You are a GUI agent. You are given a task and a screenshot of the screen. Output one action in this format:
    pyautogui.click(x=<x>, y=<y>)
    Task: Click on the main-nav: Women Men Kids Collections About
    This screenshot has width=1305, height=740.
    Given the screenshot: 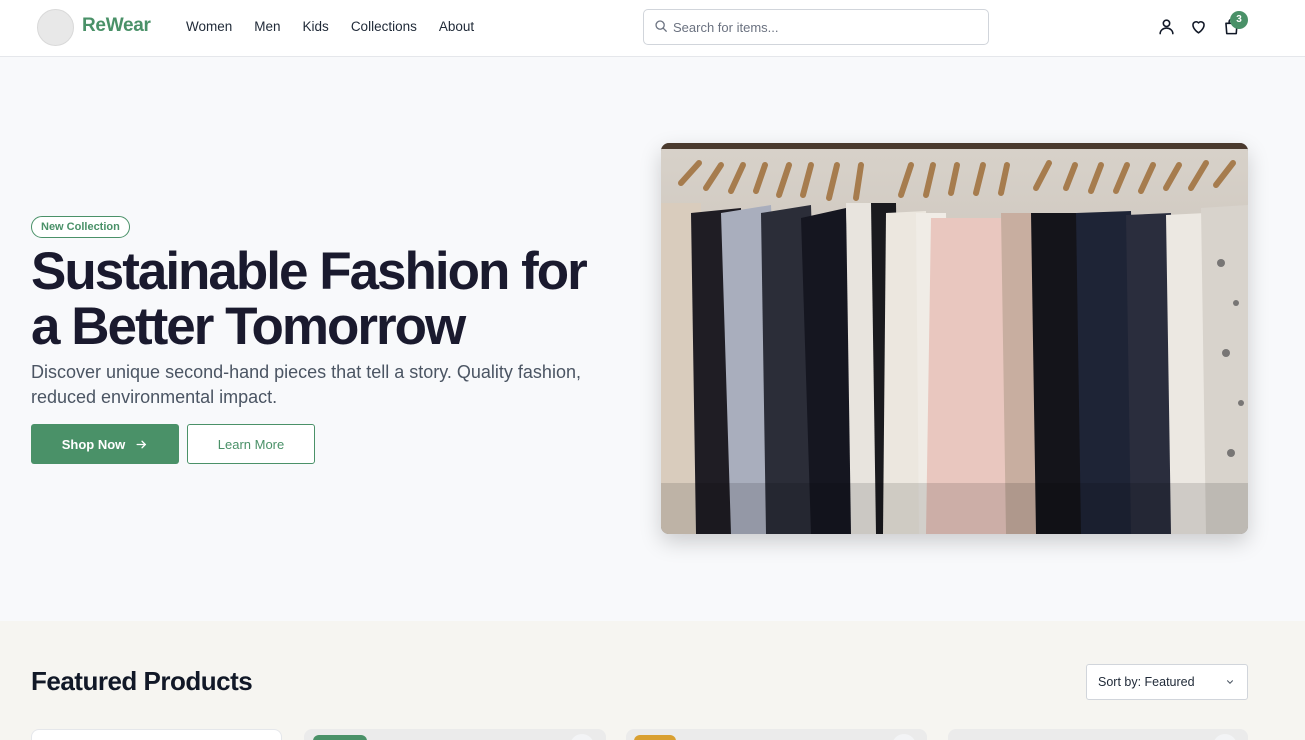 What is the action you would take?
    pyautogui.click(x=341, y=26)
    